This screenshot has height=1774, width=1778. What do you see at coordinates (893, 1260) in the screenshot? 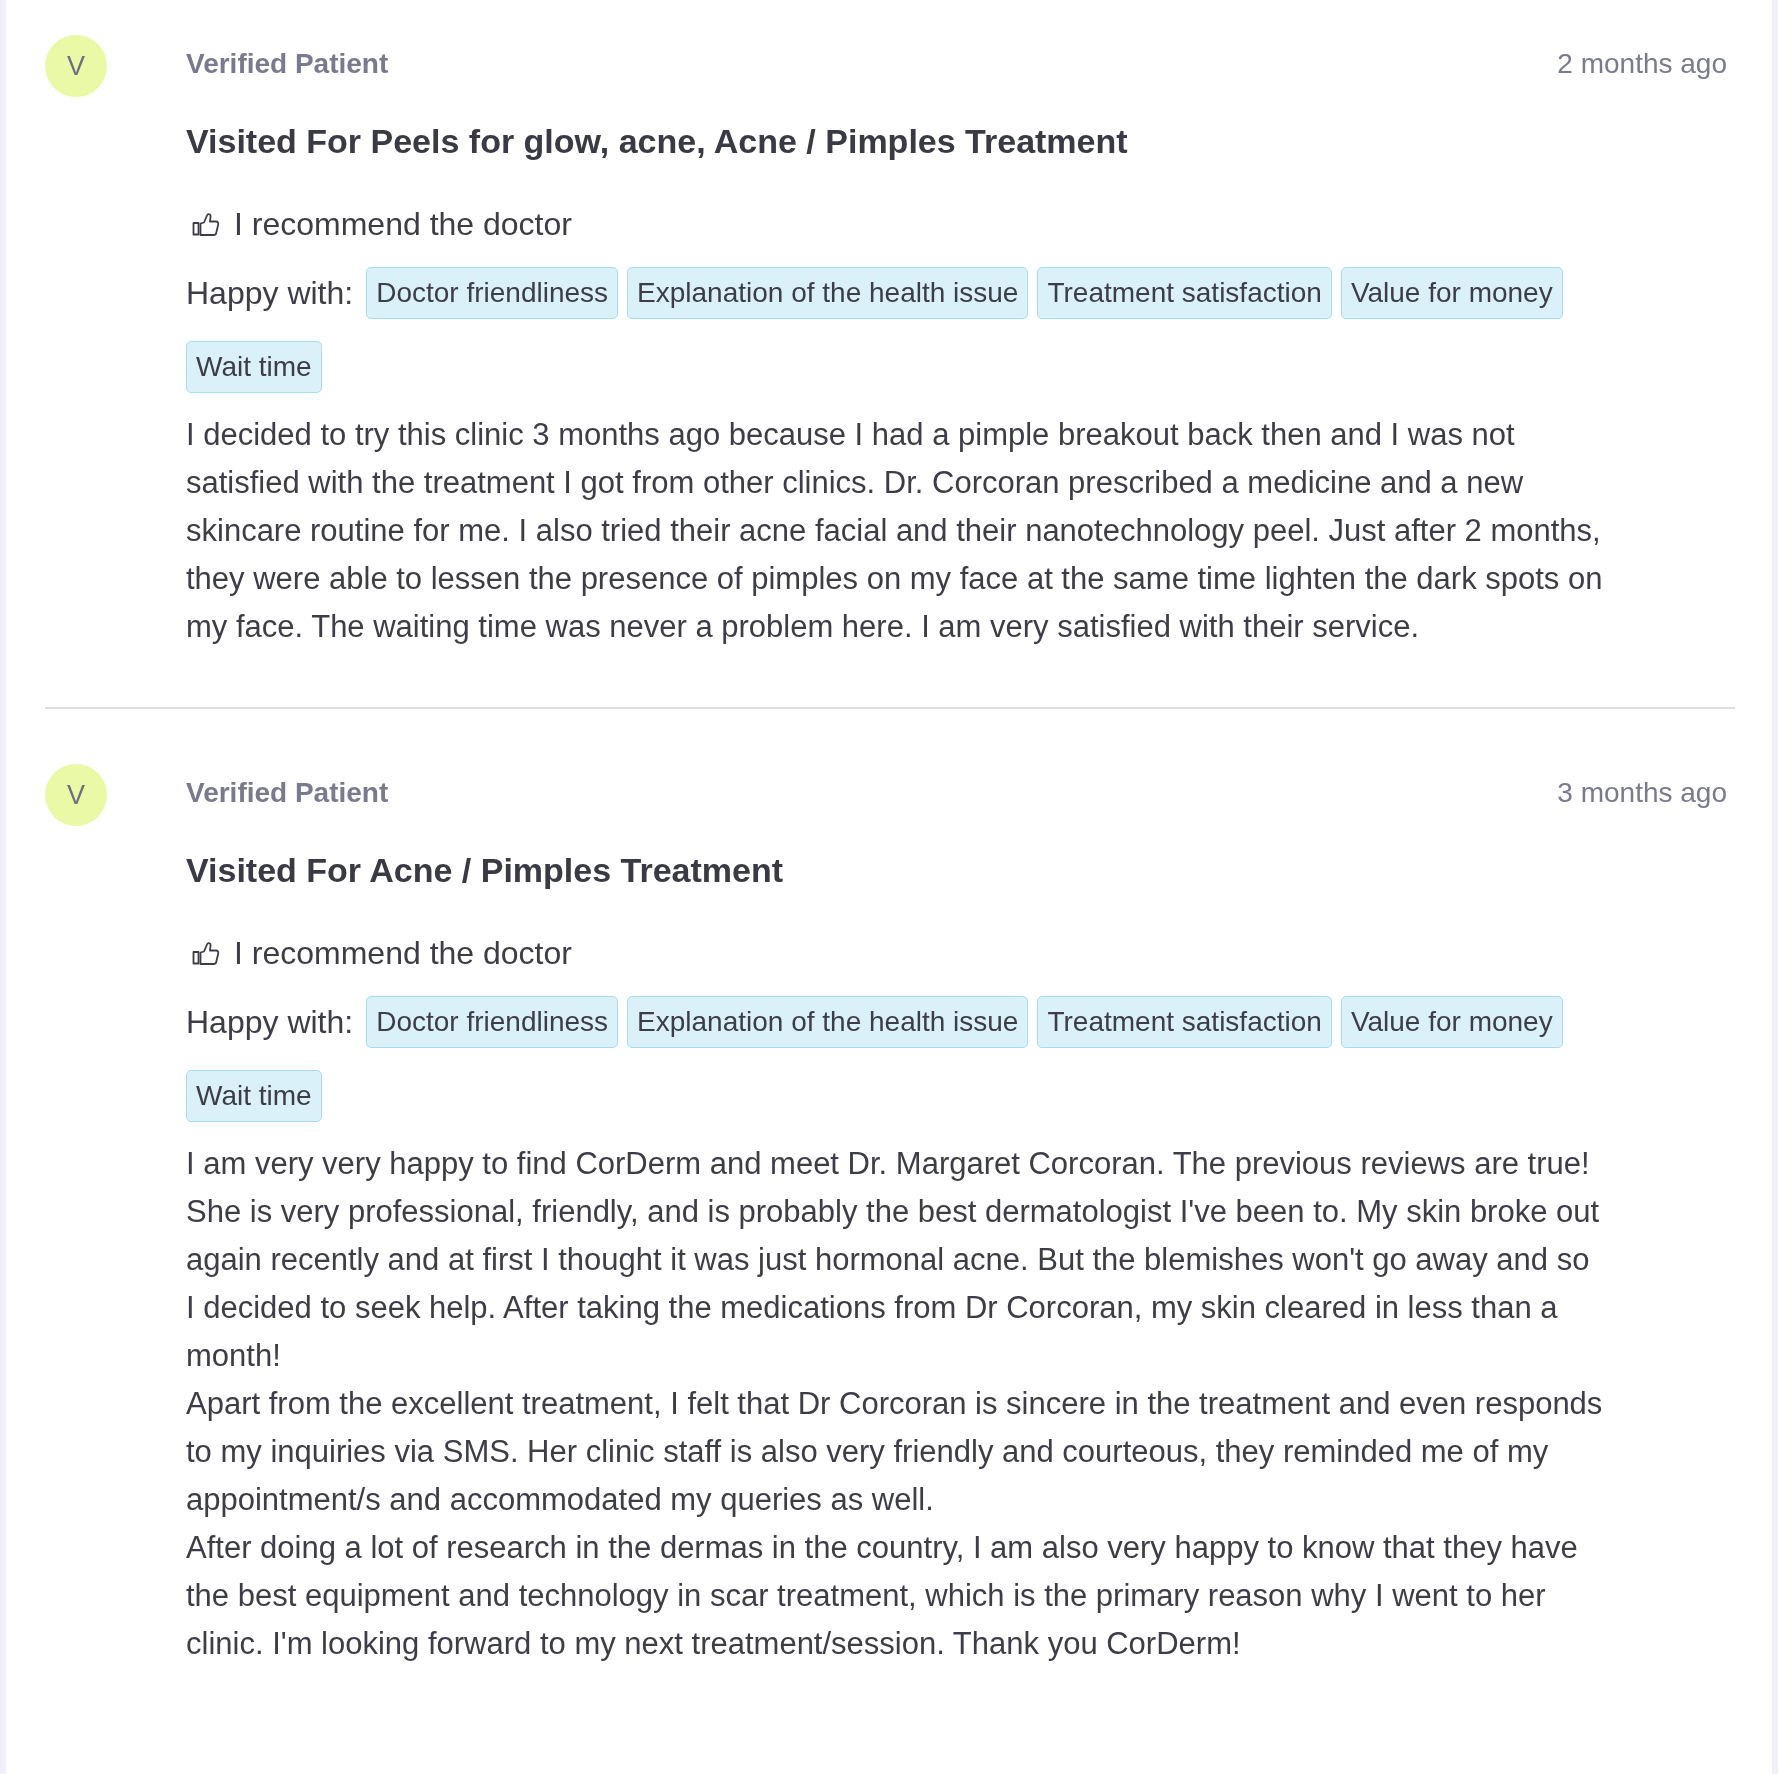
I see `review-paragraph: I am very very happy to find CorDerm and meet Dr. Margaret Corcoran. The previous reviews are true! She is very professional, friendly, and is probably the best dermatologist I've been to. My skin broke out again recently and at first I thought it was just hormonal acne. But the blemishes won't go away and so I decided to seek help. After taking the medications from Dr Corcoran, my skin cleared in less than a month!` at bounding box center [893, 1260].